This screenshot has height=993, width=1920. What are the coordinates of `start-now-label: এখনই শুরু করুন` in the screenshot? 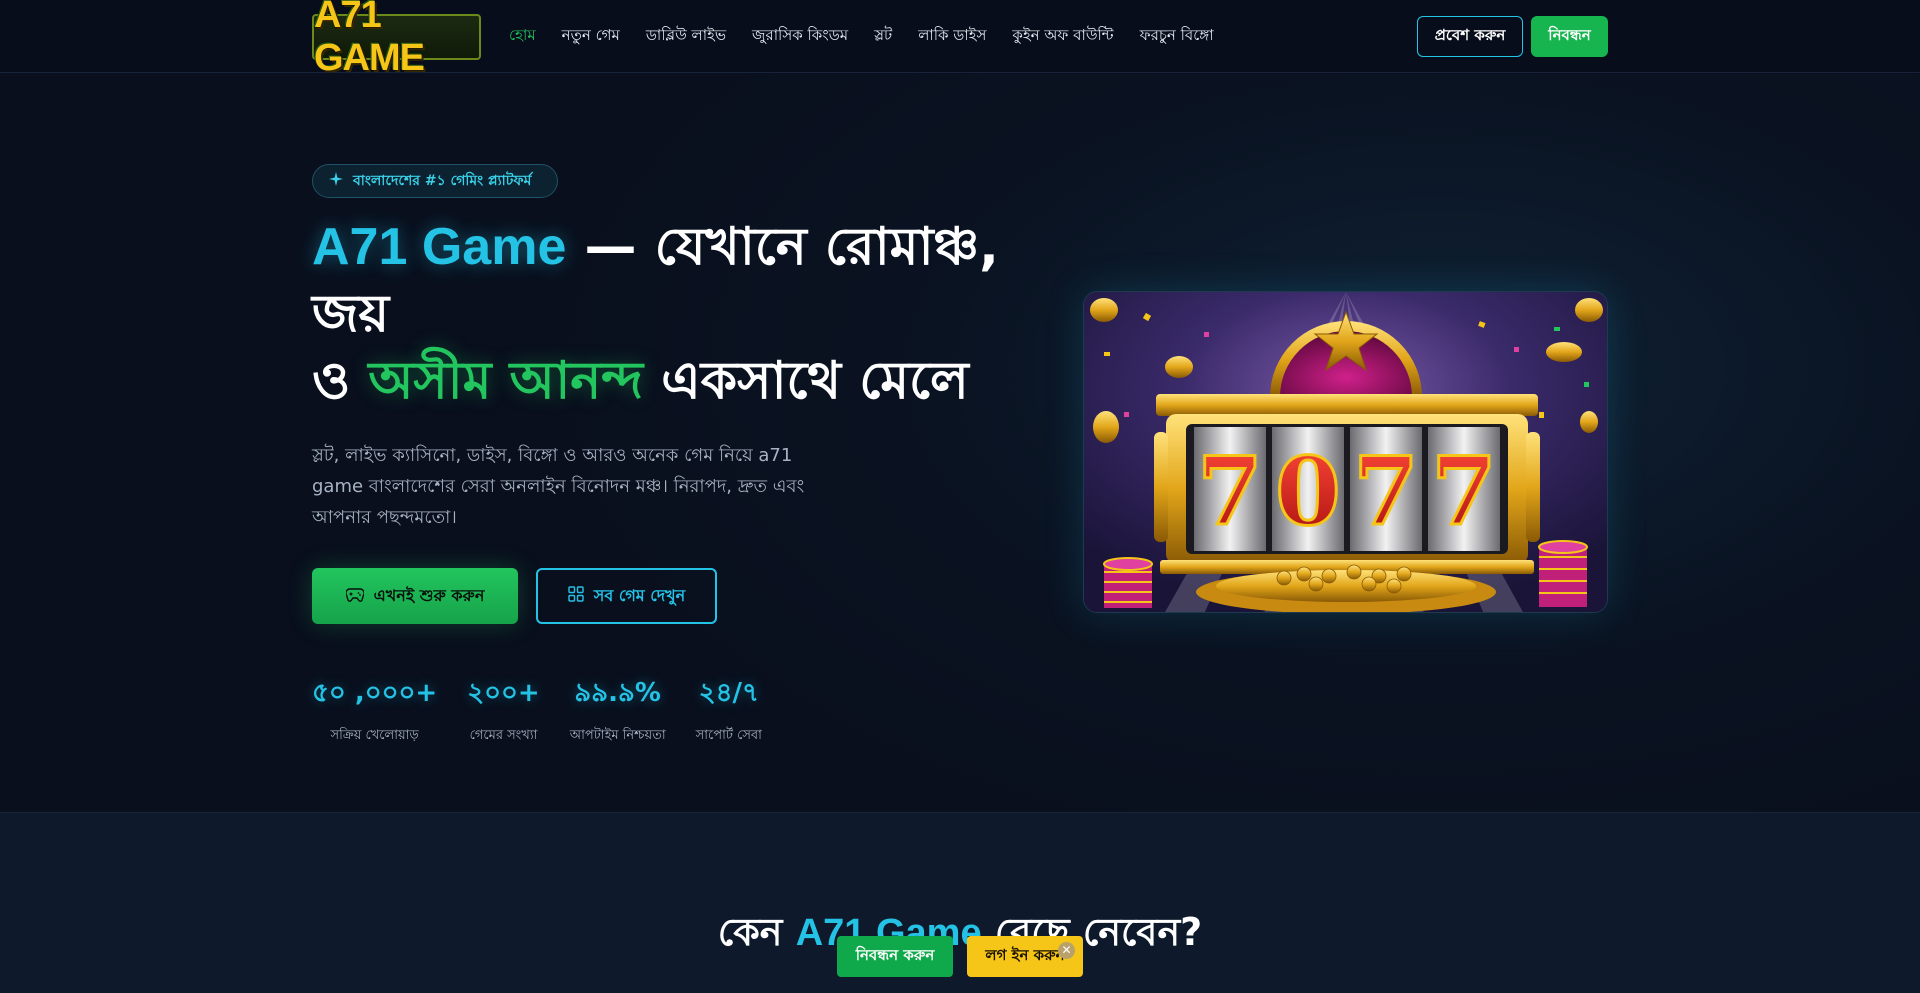 It's located at (429, 595).